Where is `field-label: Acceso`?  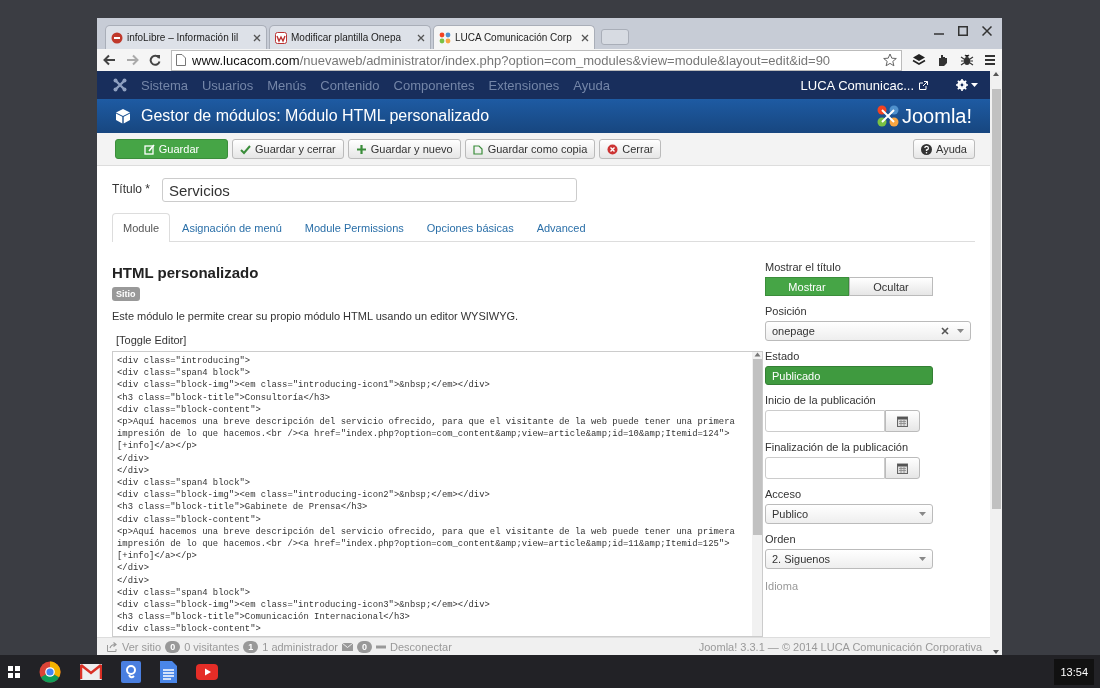 field-label: Acceso is located at coordinates (784, 494).